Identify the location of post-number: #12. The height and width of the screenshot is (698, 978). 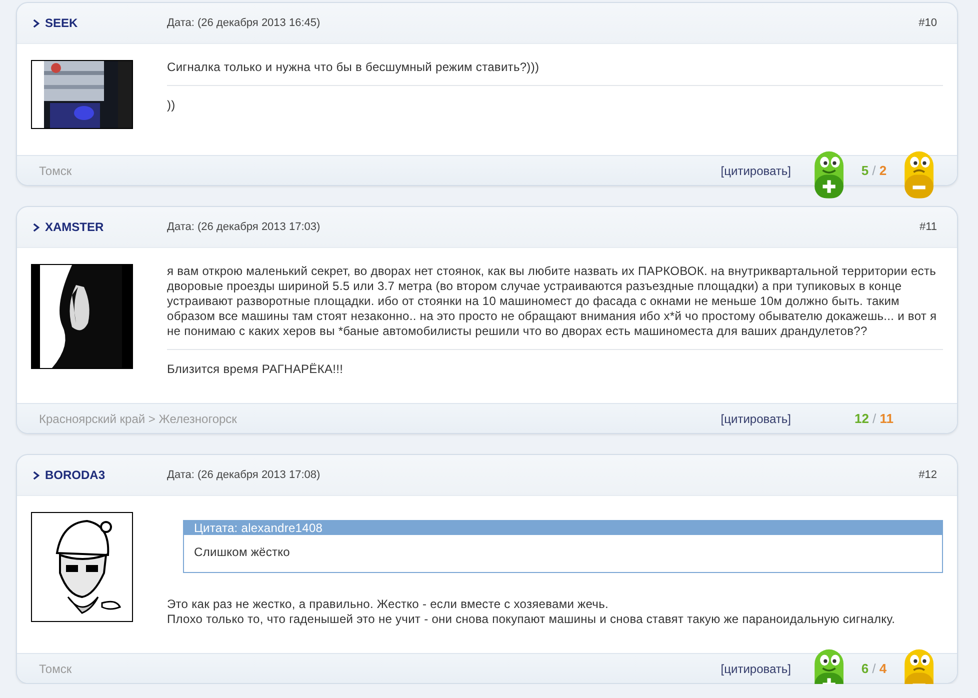
(927, 475).